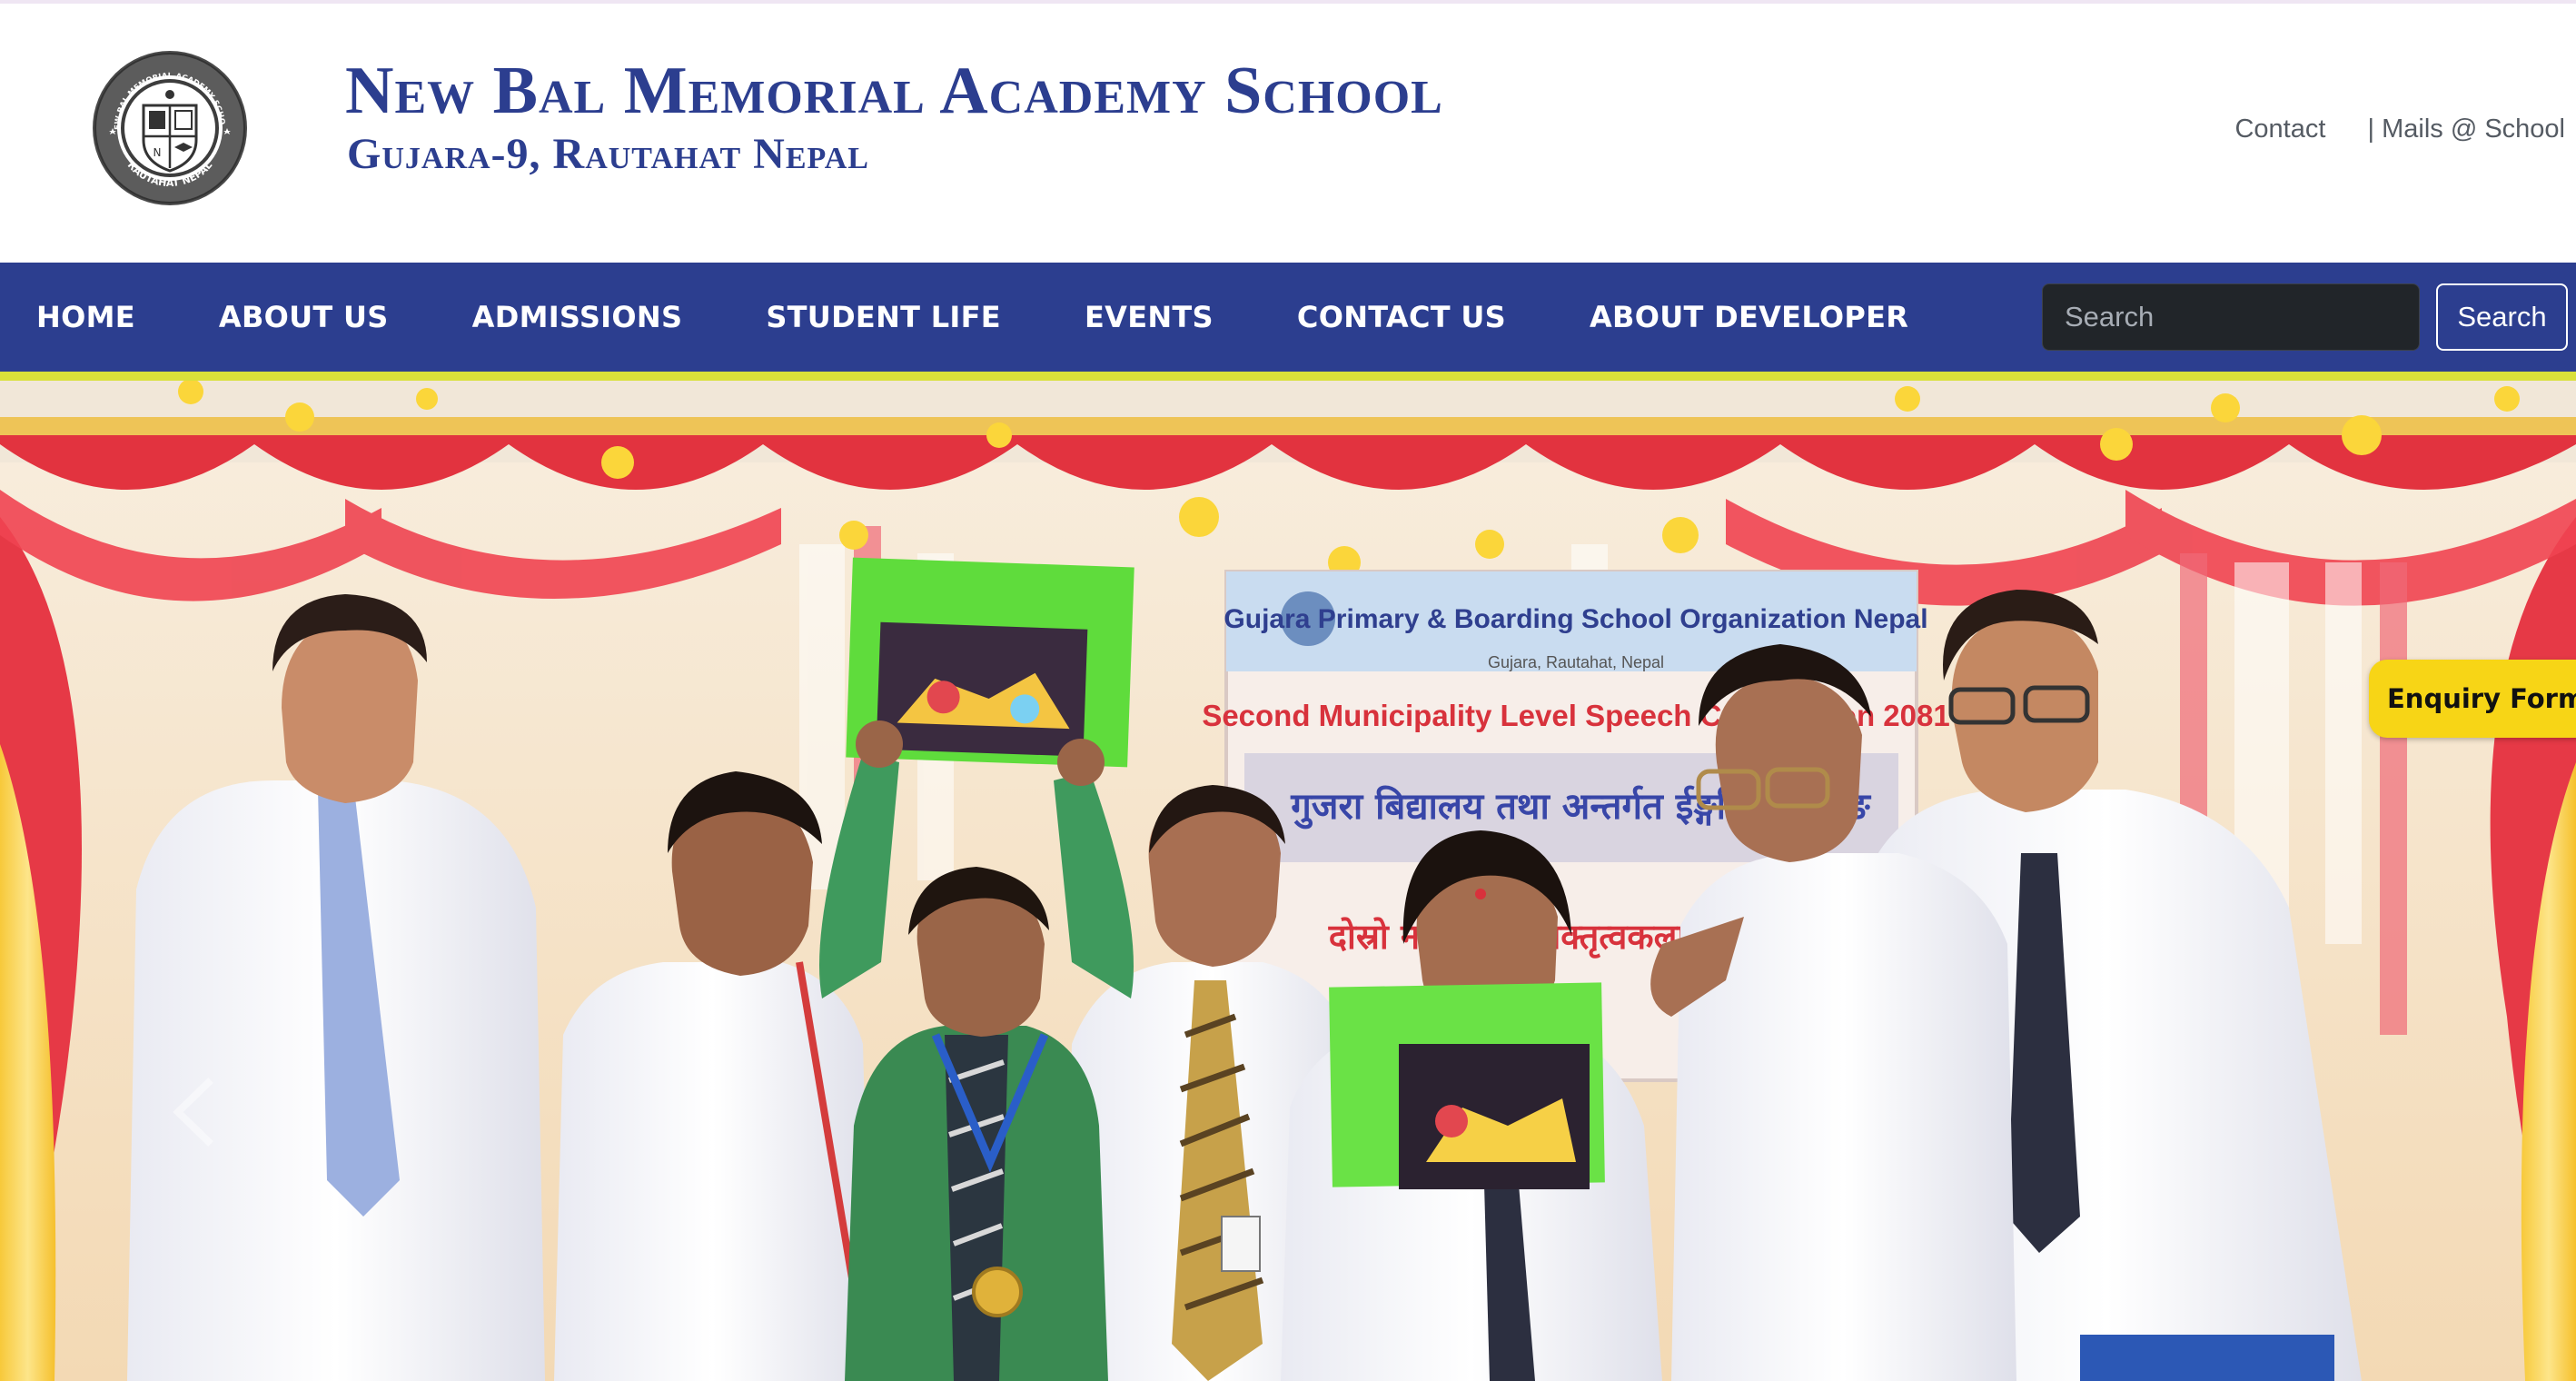  I want to click on navbar-accent-stripe, so click(1288, 376).